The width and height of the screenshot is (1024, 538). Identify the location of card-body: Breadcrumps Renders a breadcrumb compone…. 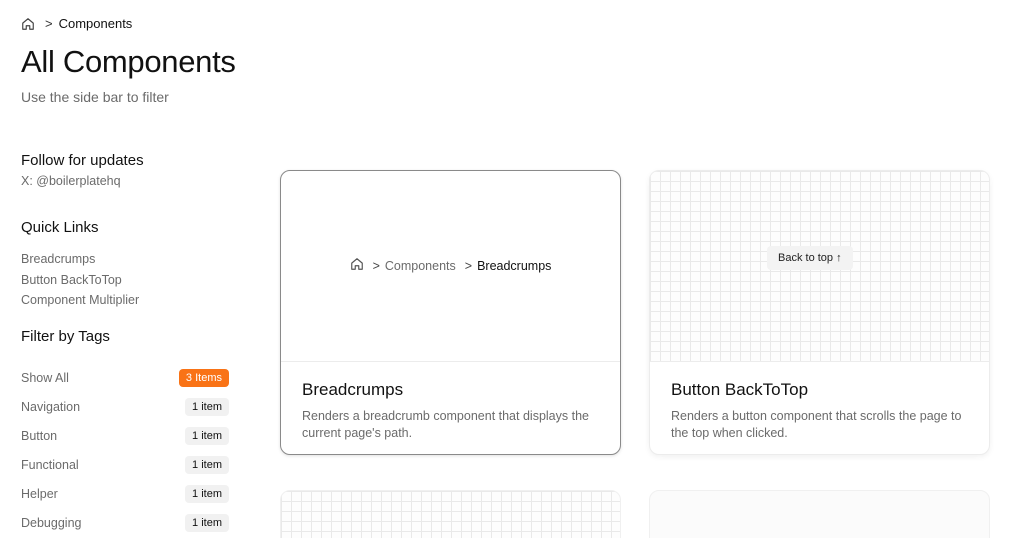
(450, 402).